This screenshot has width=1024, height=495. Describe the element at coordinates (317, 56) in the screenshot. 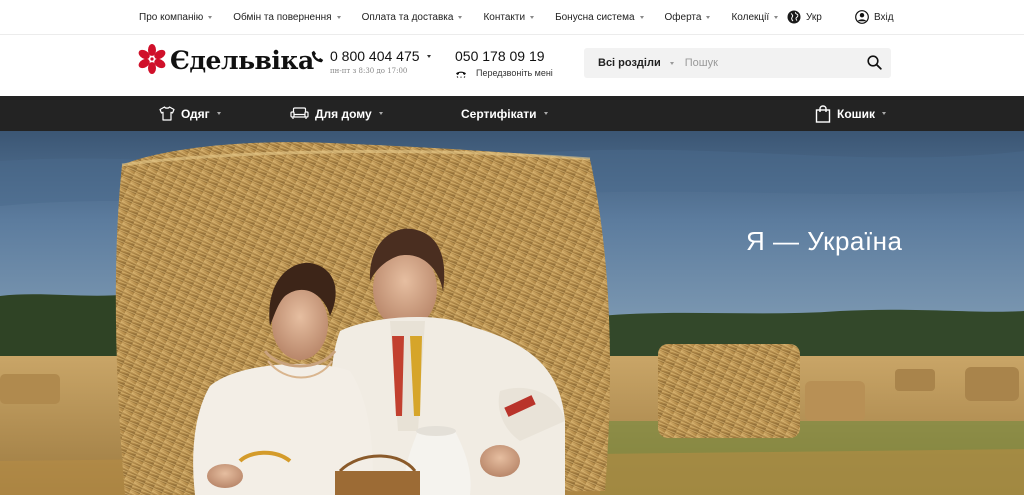

I see `phone-icon` at that location.